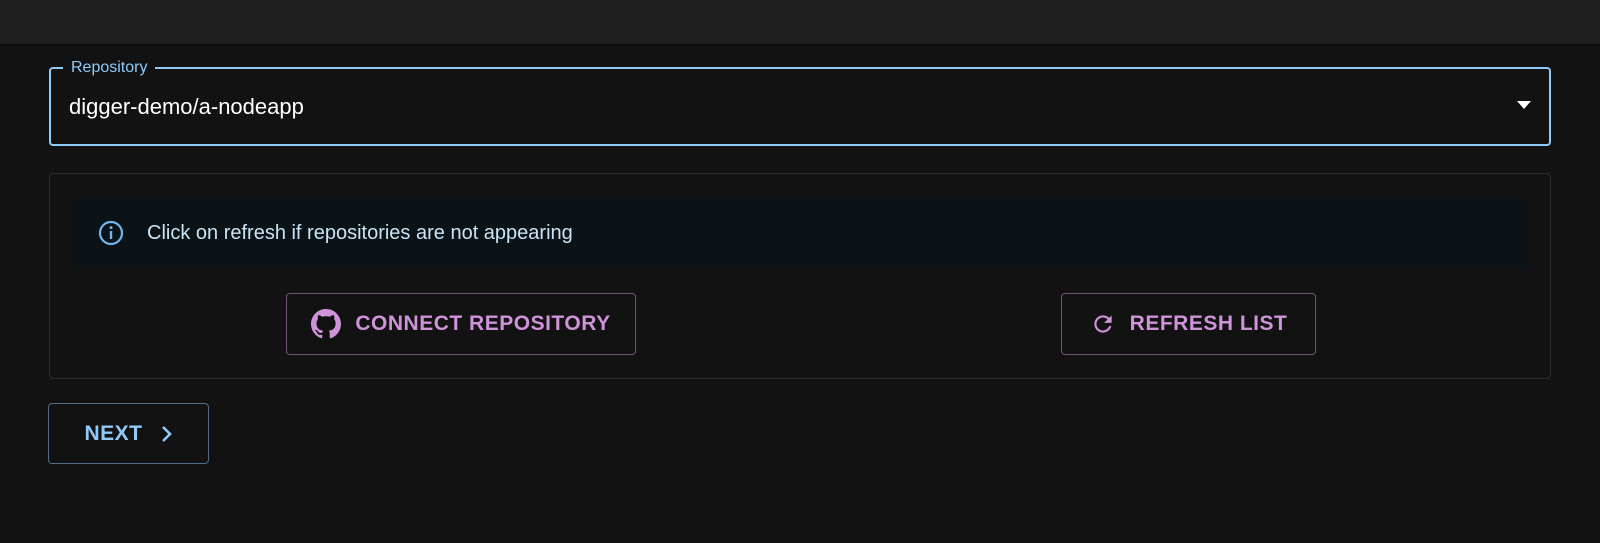 This screenshot has height=543, width=1600. I want to click on connect-repository-button: CONNECT REPOSITORY, so click(461, 324).